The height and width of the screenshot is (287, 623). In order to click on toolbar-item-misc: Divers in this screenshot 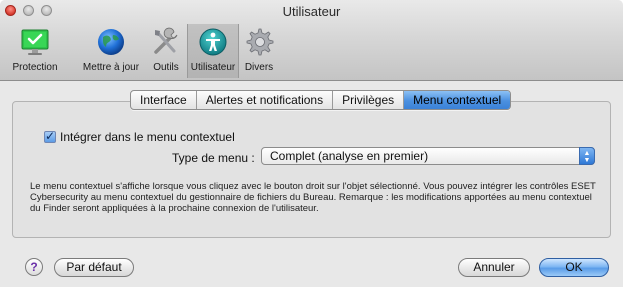, I will do `click(259, 51)`.